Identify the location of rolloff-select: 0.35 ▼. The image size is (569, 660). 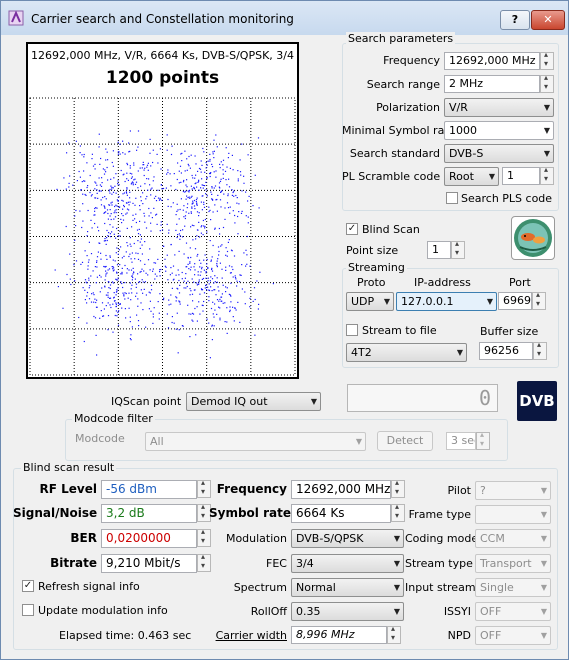
(347, 611).